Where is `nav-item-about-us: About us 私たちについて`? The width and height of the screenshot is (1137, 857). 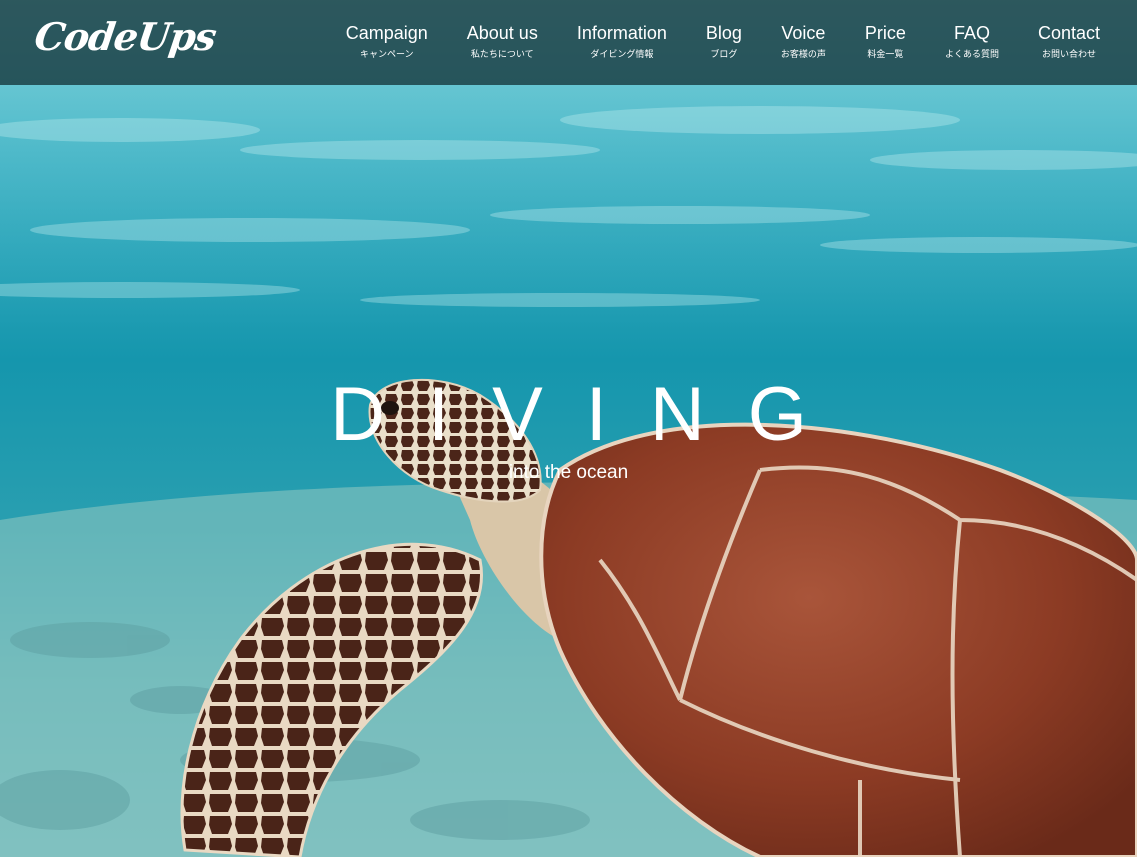 nav-item-about-us: About us 私たちについて is located at coordinates (502, 41).